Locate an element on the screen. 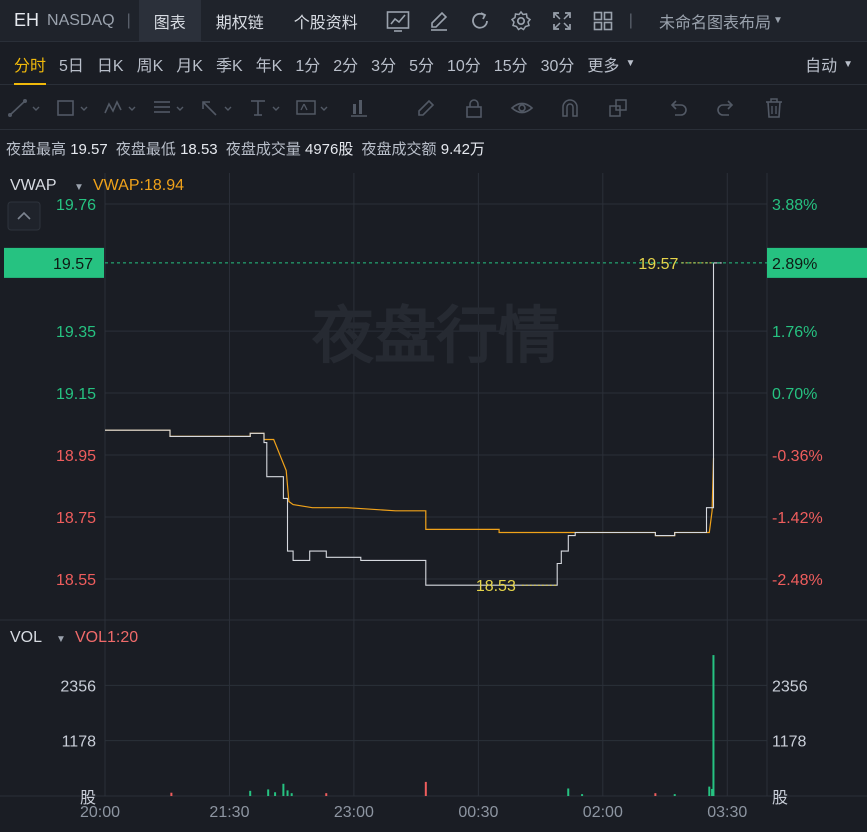 The width and height of the screenshot is (867, 832). price-tick-label: 18.55 is located at coordinates (76, 580).